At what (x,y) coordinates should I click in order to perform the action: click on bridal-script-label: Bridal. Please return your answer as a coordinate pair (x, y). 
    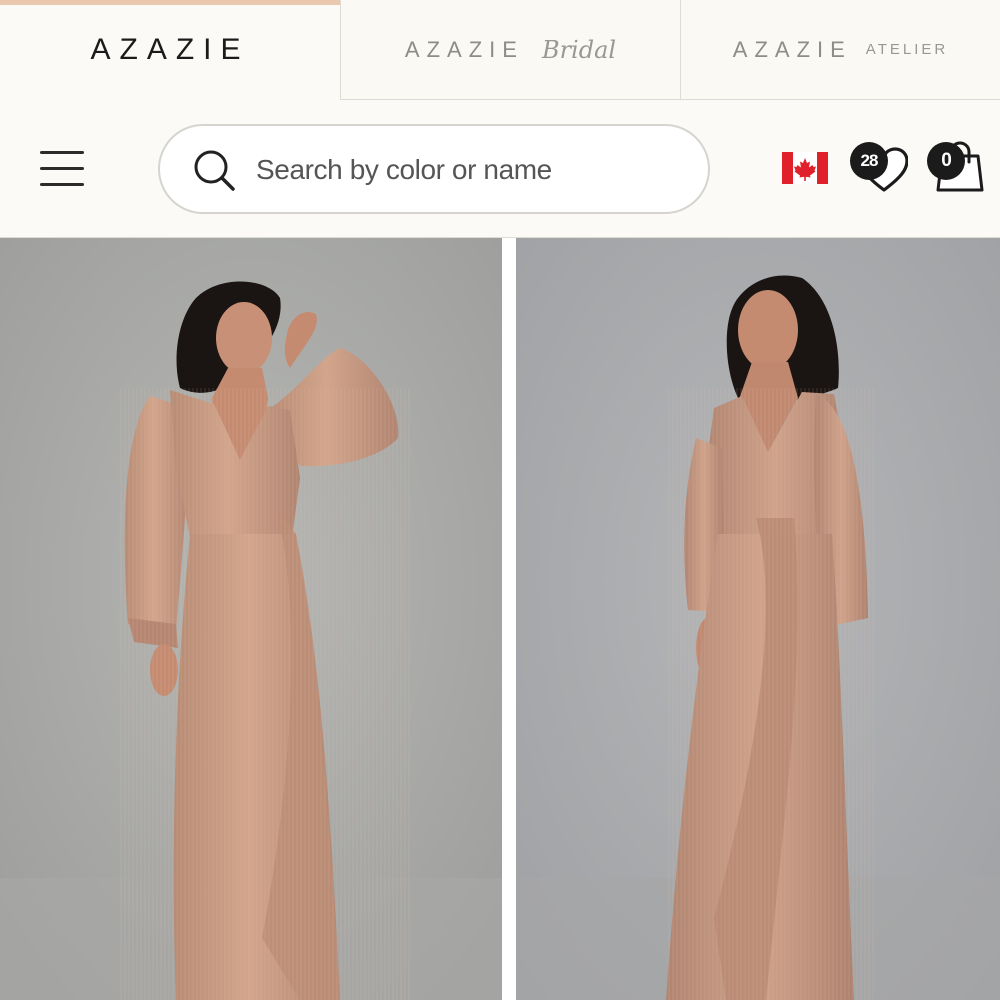
    Looking at the image, I should click on (579, 49).